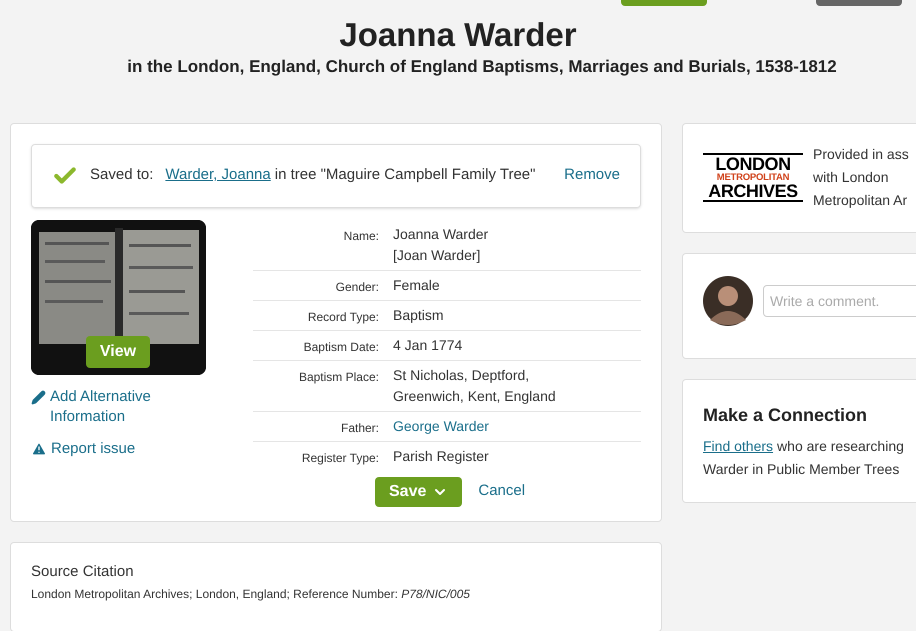  Describe the element at coordinates (427, 345) in the screenshot. I see `field-value: 4 Jan 1774` at that location.